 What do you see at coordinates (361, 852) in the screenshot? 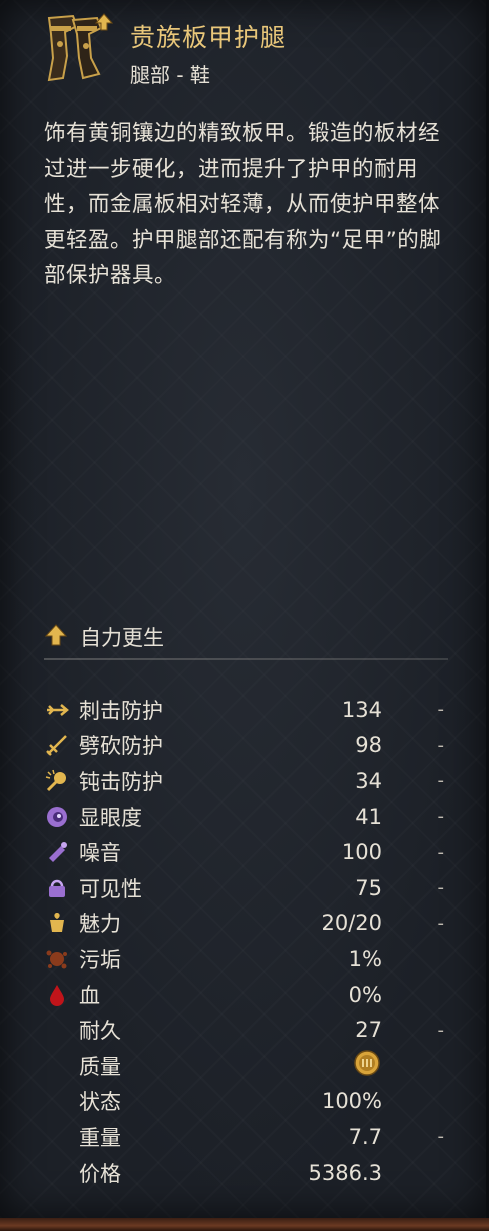
I see `stat-value: 100` at bounding box center [361, 852].